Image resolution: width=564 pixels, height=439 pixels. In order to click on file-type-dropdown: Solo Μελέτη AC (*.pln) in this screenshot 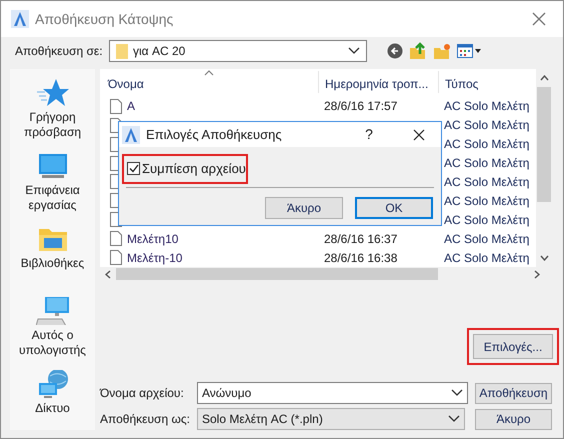, I will do `click(331, 419)`.